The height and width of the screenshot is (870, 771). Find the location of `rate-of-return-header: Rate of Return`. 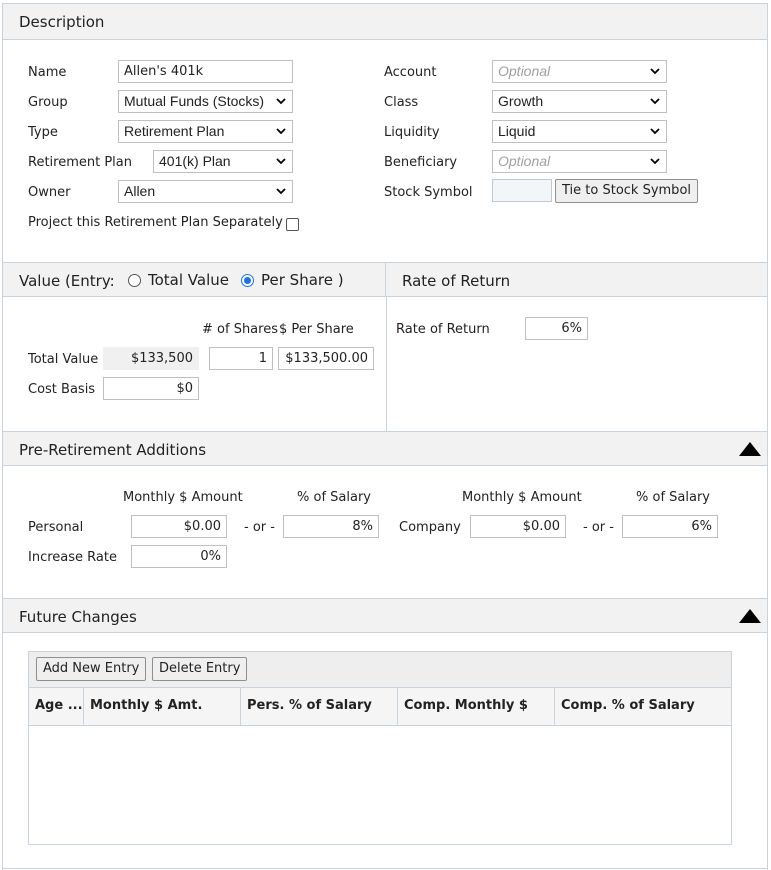

rate-of-return-header: Rate of Return is located at coordinates (576, 279).